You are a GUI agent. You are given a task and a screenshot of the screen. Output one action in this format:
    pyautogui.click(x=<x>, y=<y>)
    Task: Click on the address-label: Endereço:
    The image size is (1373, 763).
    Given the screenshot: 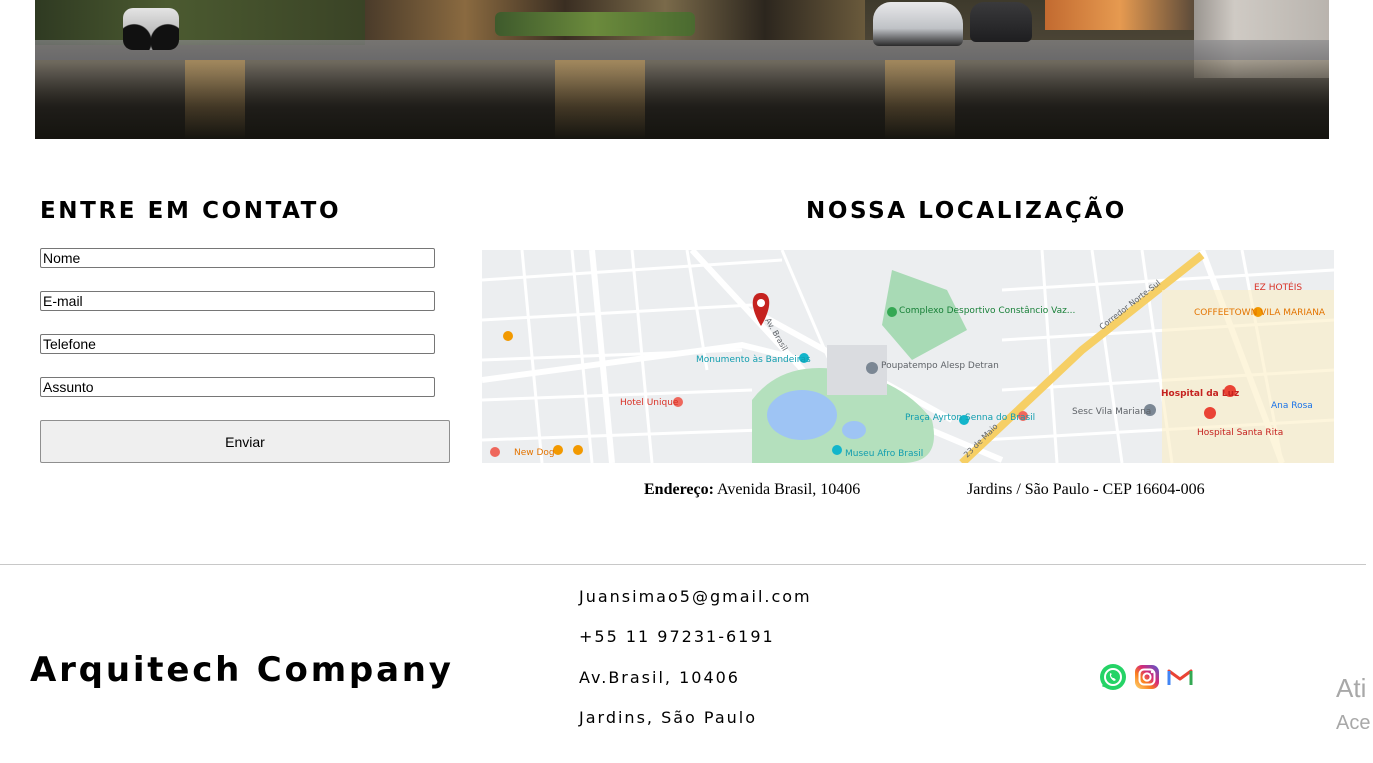 What is the action you would take?
    pyautogui.click(x=679, y=489)
    